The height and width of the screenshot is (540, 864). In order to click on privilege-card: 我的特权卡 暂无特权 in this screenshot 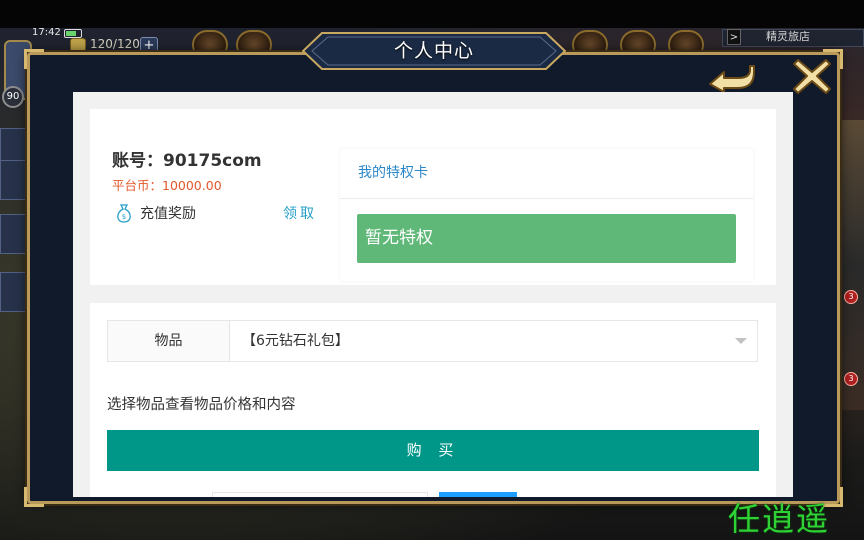, I will do `click(546, 215)`.